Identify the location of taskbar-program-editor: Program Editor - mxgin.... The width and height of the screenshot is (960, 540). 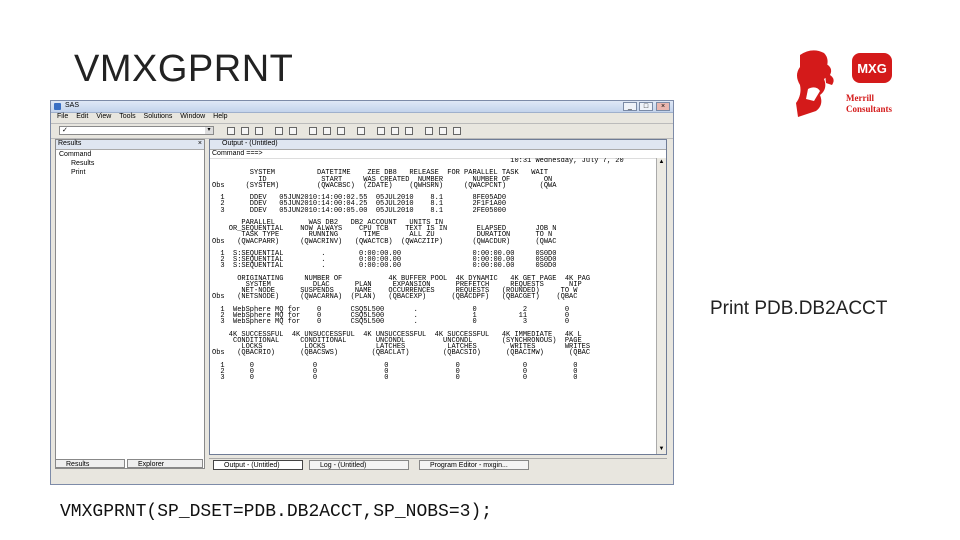
(474, 465).